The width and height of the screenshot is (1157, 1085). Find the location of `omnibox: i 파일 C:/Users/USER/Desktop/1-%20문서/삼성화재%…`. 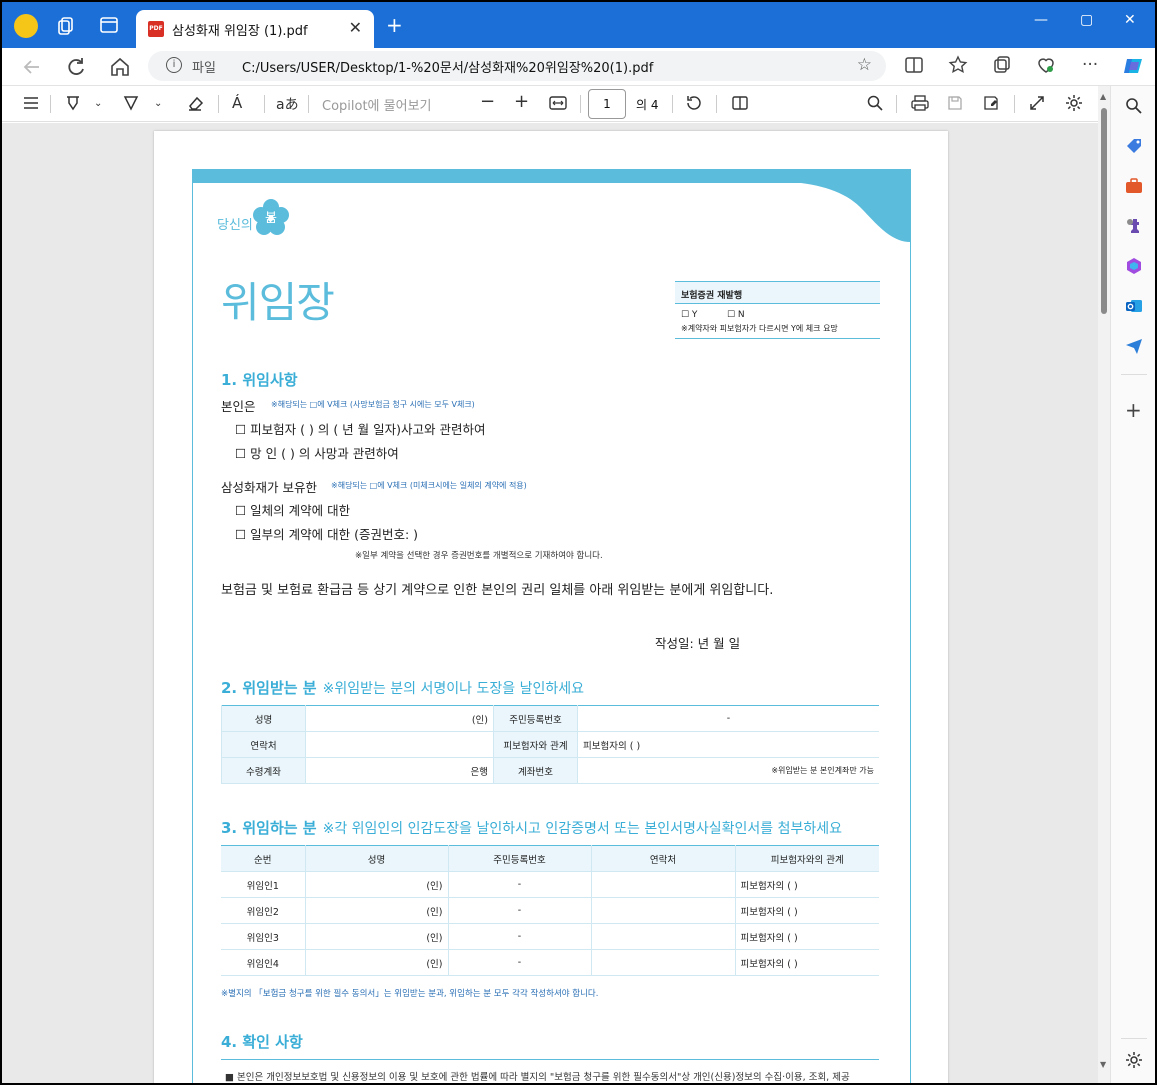

omnibox: i 파일 C:/Users/USER/Desktop/1-%20문서/삼성화재%… is located at coordinates (517, 66).